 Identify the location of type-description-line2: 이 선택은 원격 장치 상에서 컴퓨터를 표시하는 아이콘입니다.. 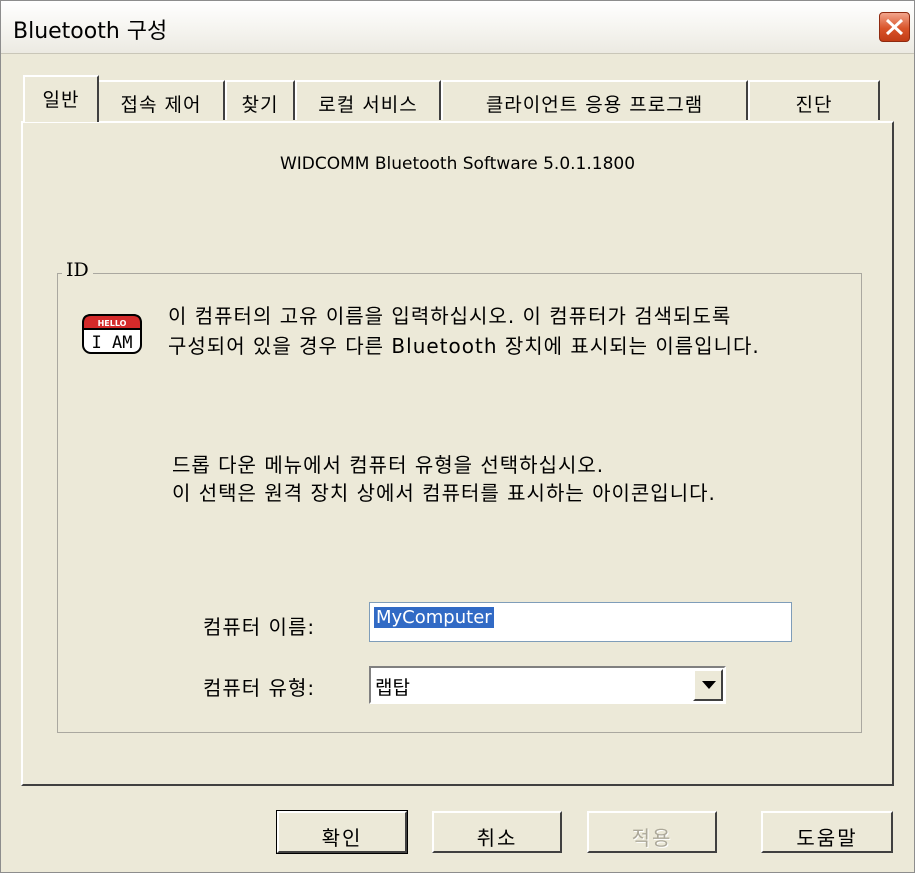
(444, 493).